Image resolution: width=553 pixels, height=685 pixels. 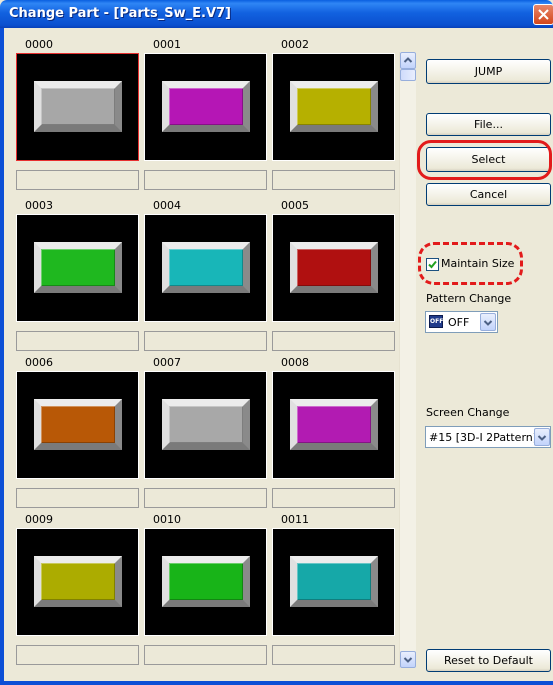 I want to click on scroll-up-button, so click(x=408, y=60).